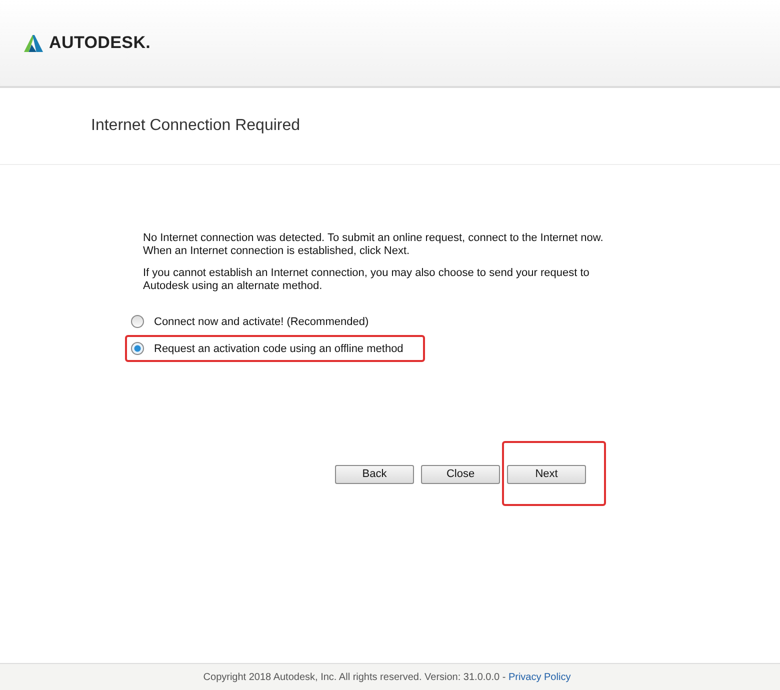 This screenshot has height=690, width=780. Describe the element at coordinates (100, 43) in the screenshot. I see `logo-text: AUTODESK.` at that location.